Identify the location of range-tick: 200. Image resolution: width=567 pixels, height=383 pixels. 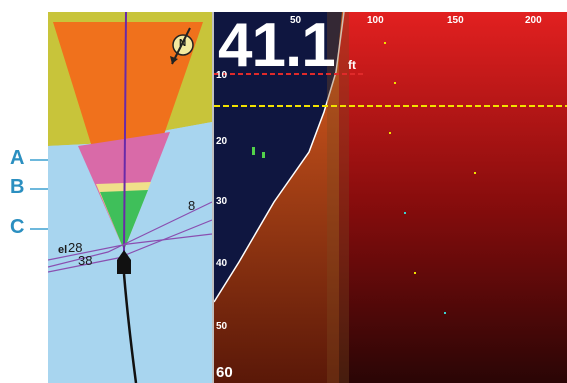
(533, 20).